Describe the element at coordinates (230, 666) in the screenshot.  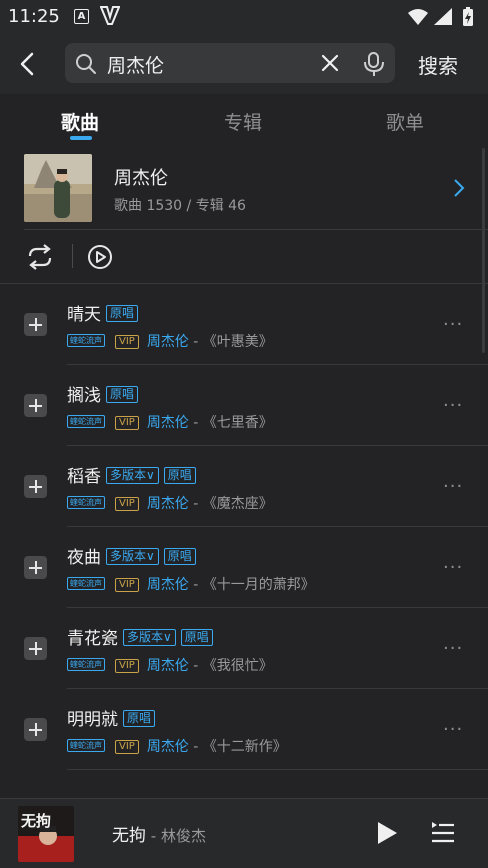
I see `song-album: - 《我很忙》` at that location.